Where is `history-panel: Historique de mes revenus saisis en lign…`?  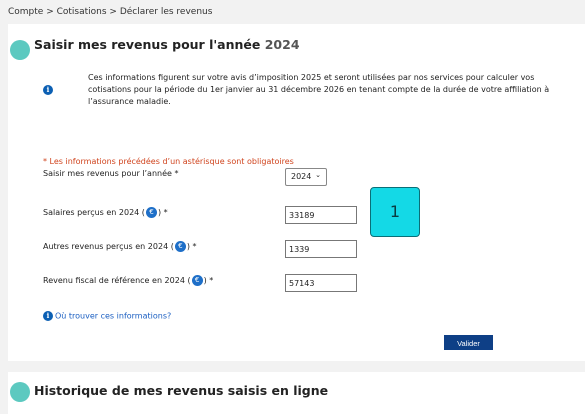
history-panel: Historique de mes revenus saisis en lign… is located at coordinates (296, 393).